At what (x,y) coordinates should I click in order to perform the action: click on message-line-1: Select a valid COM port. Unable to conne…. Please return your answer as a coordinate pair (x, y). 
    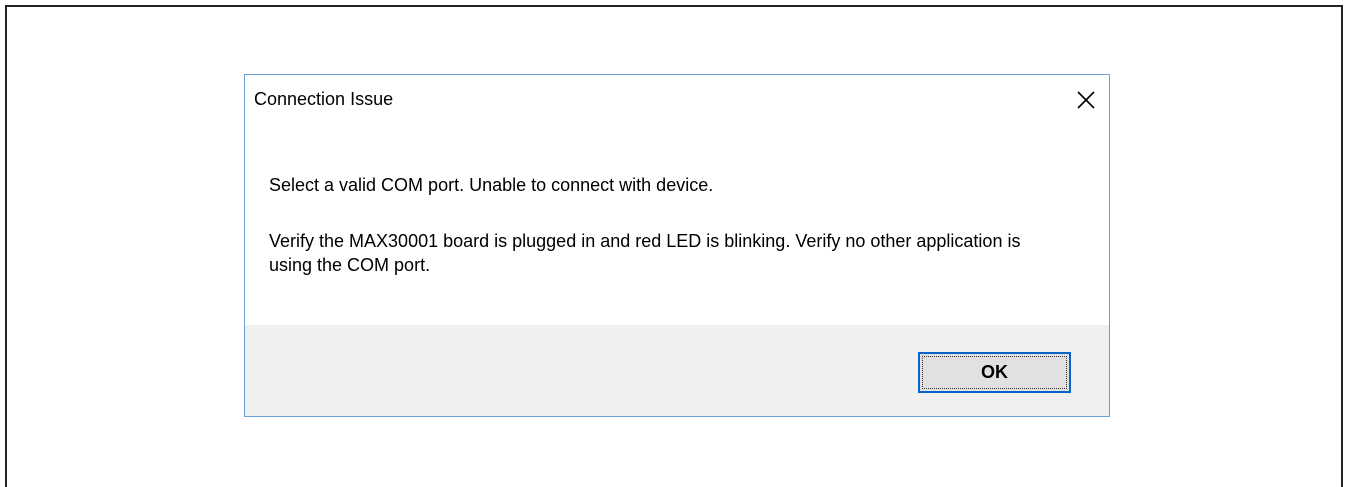
    Looking at the image, I should click on (491, 185).